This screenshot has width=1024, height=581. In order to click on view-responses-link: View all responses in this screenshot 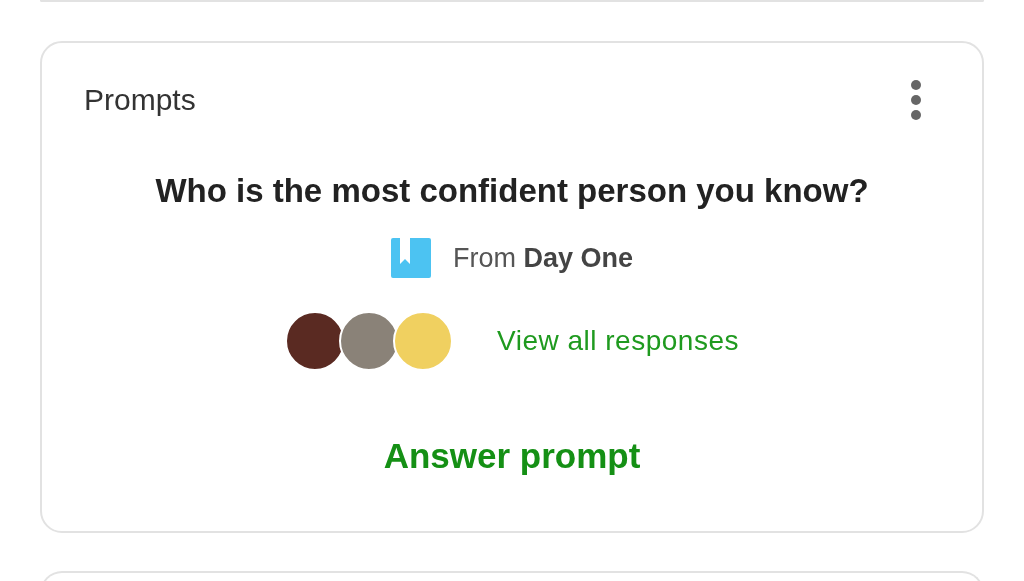, I will do `click(618, 341)`.